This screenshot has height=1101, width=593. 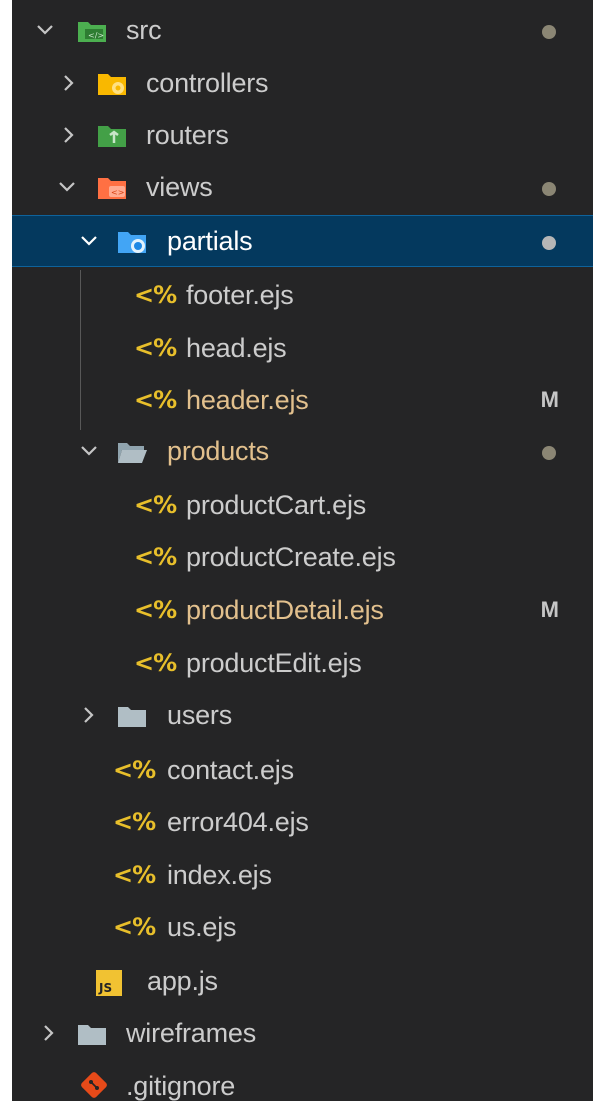 What do you see at coordinates (218, 451) in the screenshot?
I see `tree-item-label: products` at bounding box center [218, 451].